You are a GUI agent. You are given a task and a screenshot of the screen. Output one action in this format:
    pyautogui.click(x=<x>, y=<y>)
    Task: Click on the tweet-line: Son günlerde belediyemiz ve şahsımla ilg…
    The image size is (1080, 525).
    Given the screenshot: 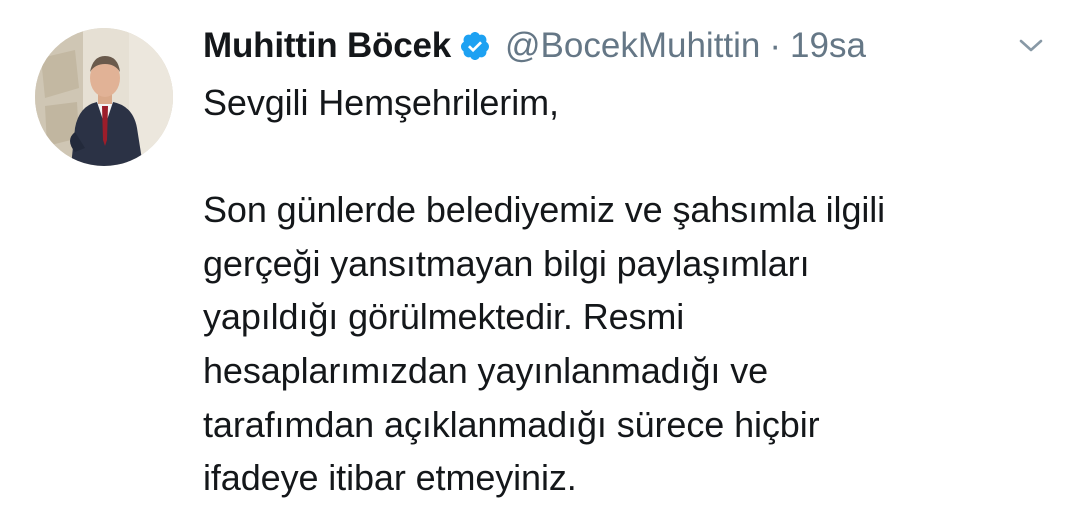 What is the action you would take?
    pyautogui.click(x=544, y=210)
    